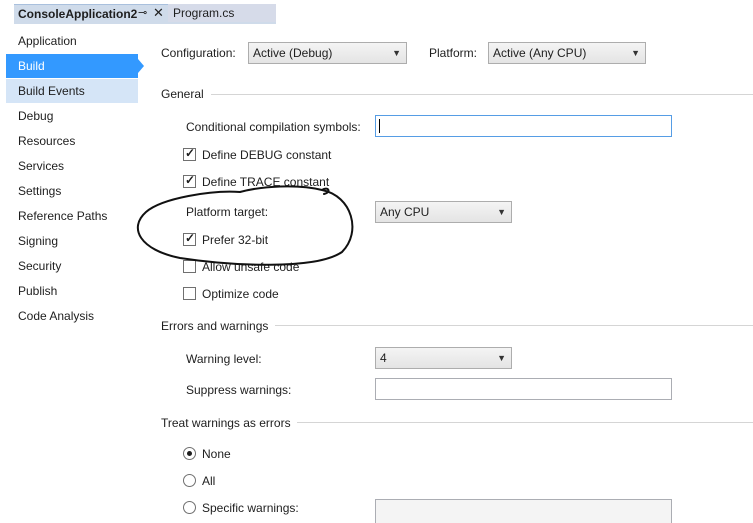 The height and width of the screenshot is (523, 753). I want to click on platform-dropdown: Active (Any CPU) ▼, so click(567, 53).